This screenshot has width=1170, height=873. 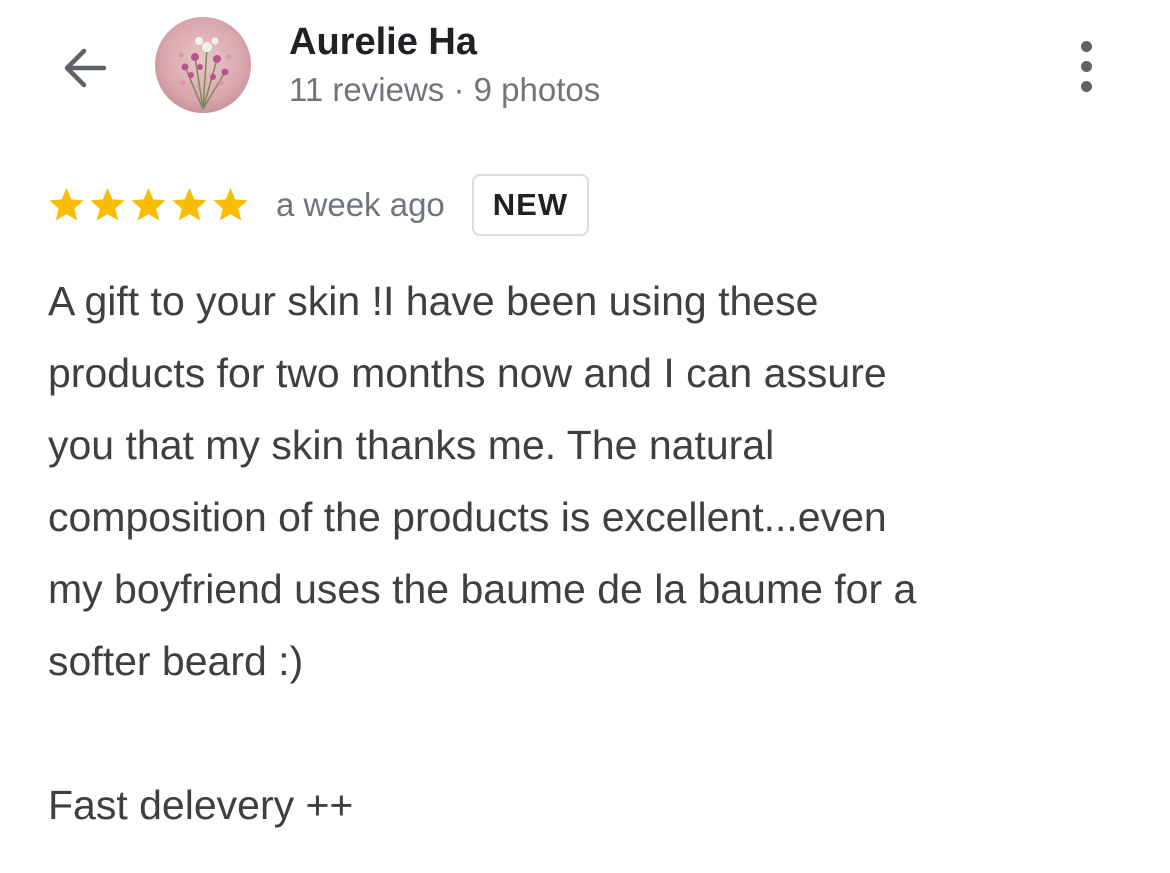 What do you see at coordinates (411, 445) in the screenshot?
I see `review-text-line: you that my skin thanks me. The natural` at bounding box center [411, 445].